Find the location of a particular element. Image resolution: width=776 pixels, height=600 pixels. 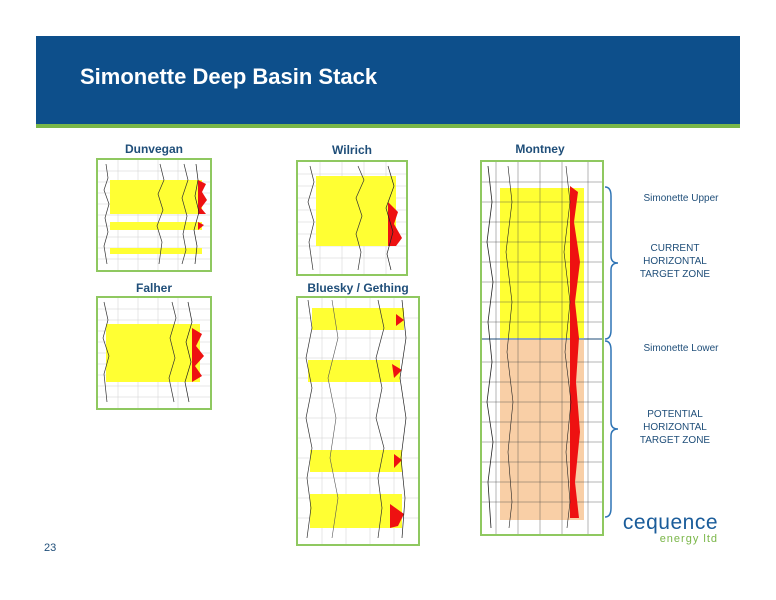

logo-tagline: energy ltd is located at coordinates (688, 539).